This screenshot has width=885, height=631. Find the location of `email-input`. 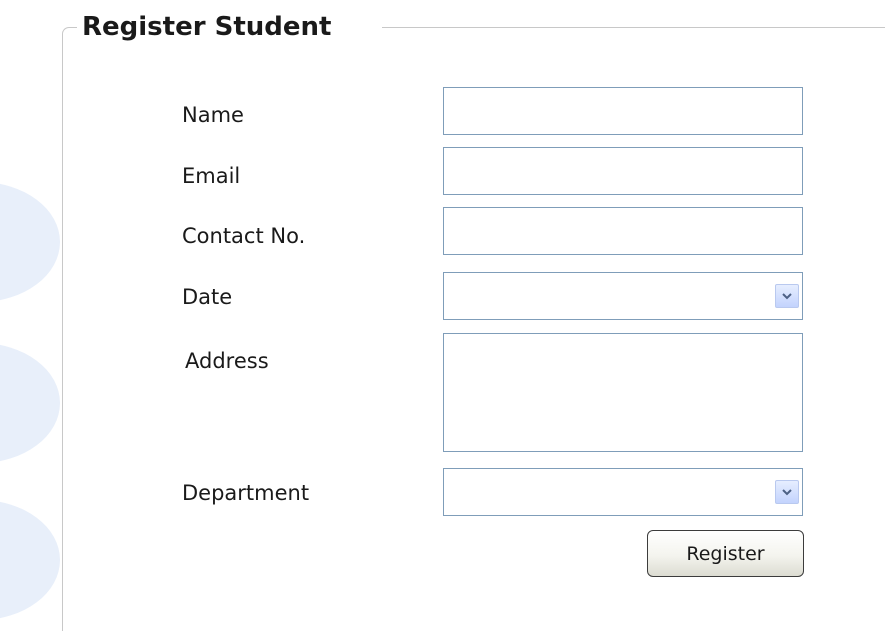

email-input is located at coordinates (623, 171).